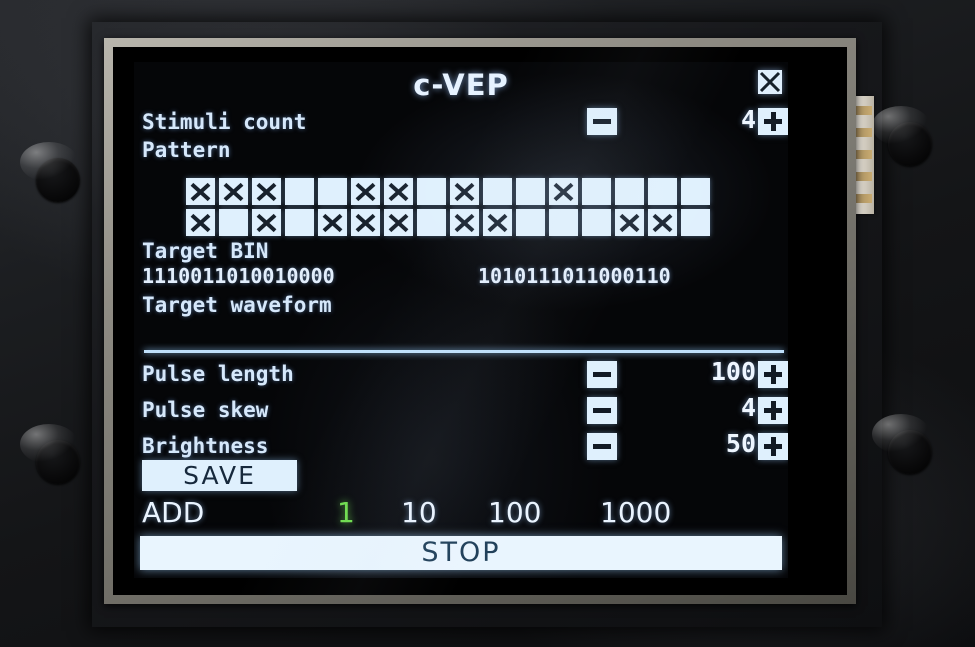 The height and width of the screenshot is (647, 975). I want to click on pulse-skew-value: 4, so click(748, 407).